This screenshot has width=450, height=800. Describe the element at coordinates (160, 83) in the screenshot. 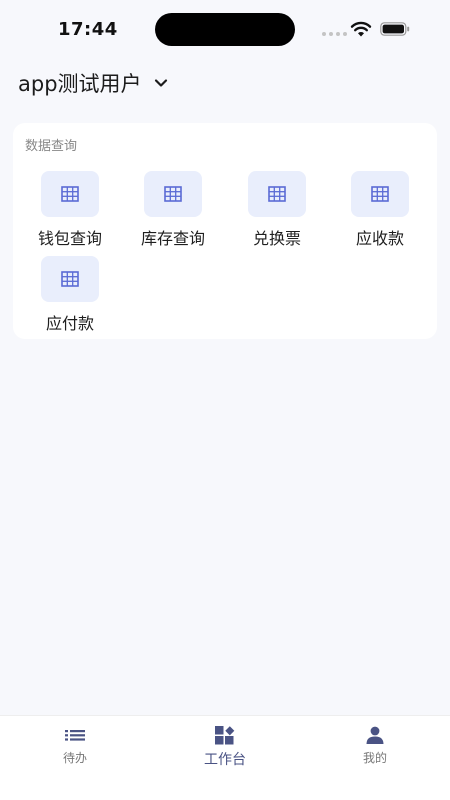

I see `chevron-down-icon` at that location.